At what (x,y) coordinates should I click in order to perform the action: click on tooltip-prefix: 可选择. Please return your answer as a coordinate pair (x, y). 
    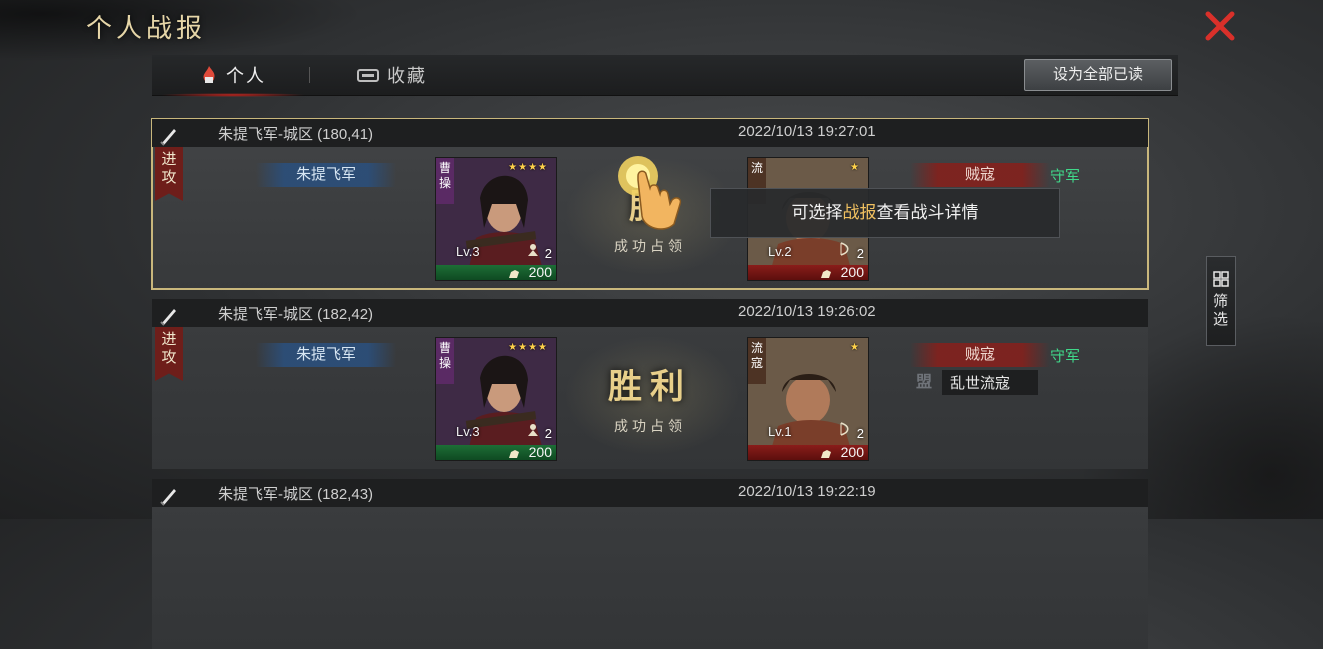
    Looking at the image, I should click on (817, 212).